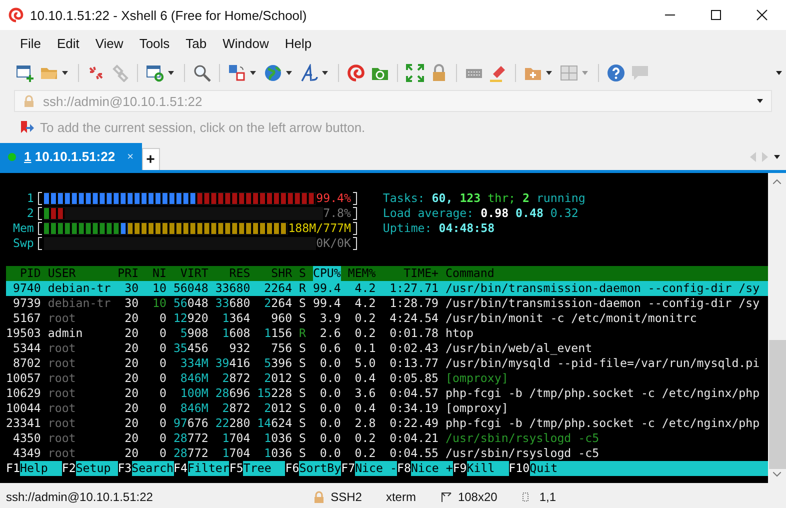 The width and height of the screenshot is (786, 508). I want to click on menu-item: Edit, so click(68, 43).